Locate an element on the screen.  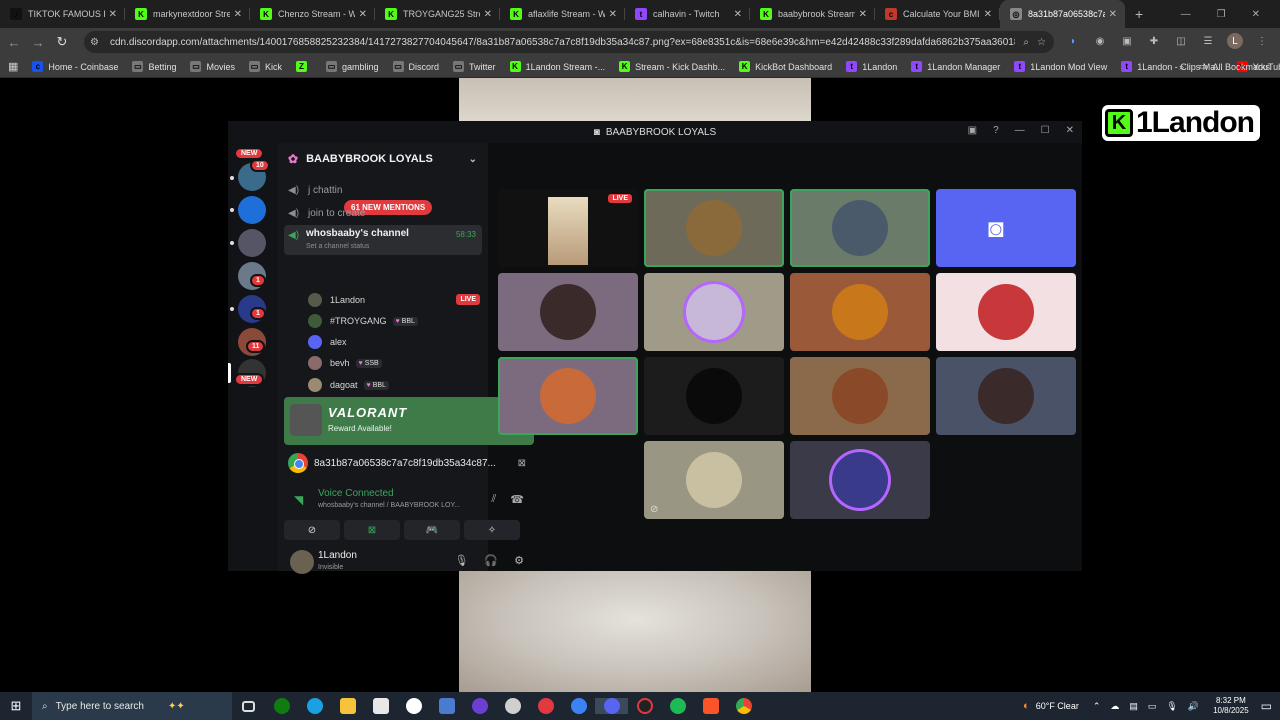
weather-text: 60°F Clear is located at coordinates (1057, 706).